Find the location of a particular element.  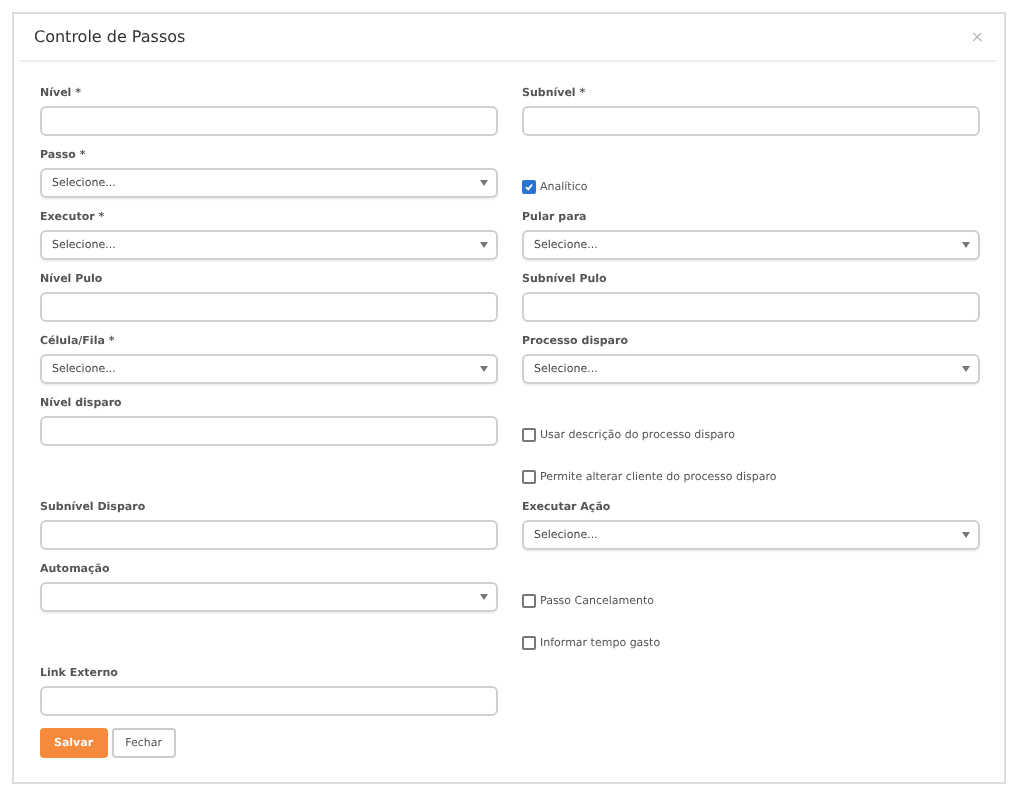

dialog-title: Controle de Passos is located at coordinates (110, 37).